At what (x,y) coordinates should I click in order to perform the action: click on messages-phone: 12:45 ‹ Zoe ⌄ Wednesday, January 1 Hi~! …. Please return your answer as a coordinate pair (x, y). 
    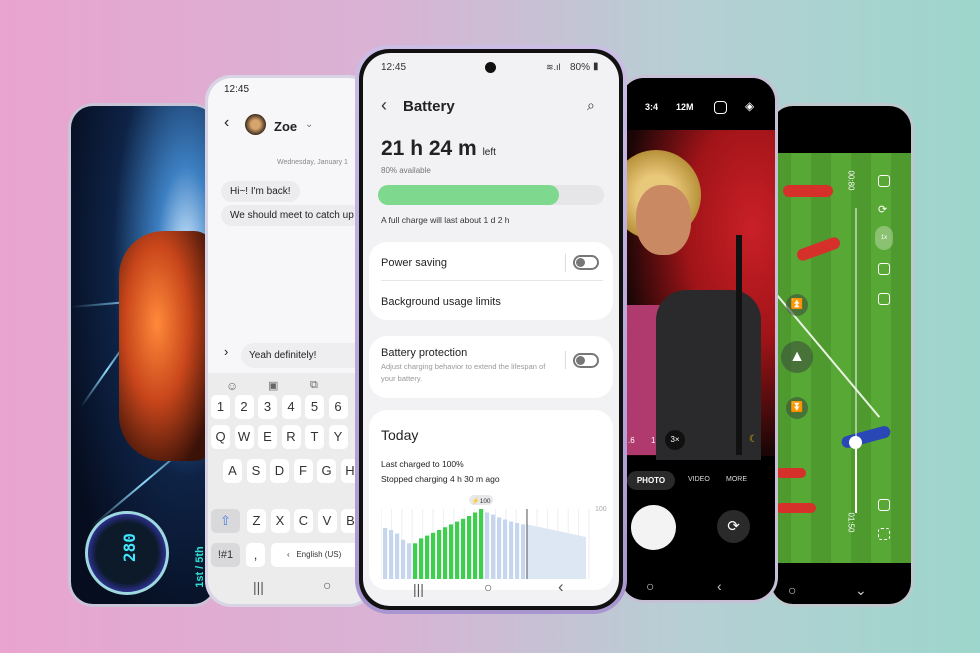
    Looking at the image, I should click on (290, 341).